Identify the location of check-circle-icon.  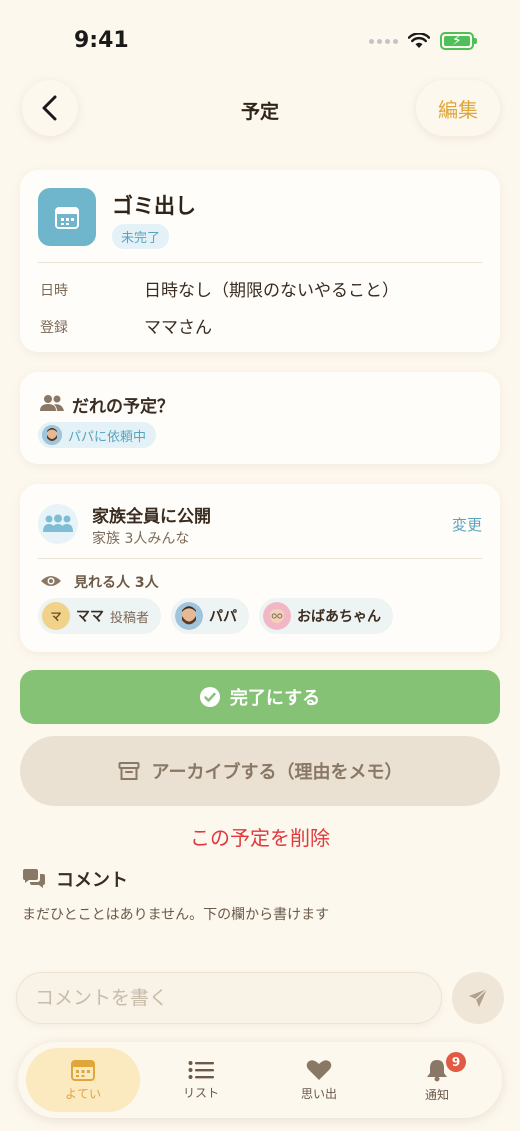
(209, 697).